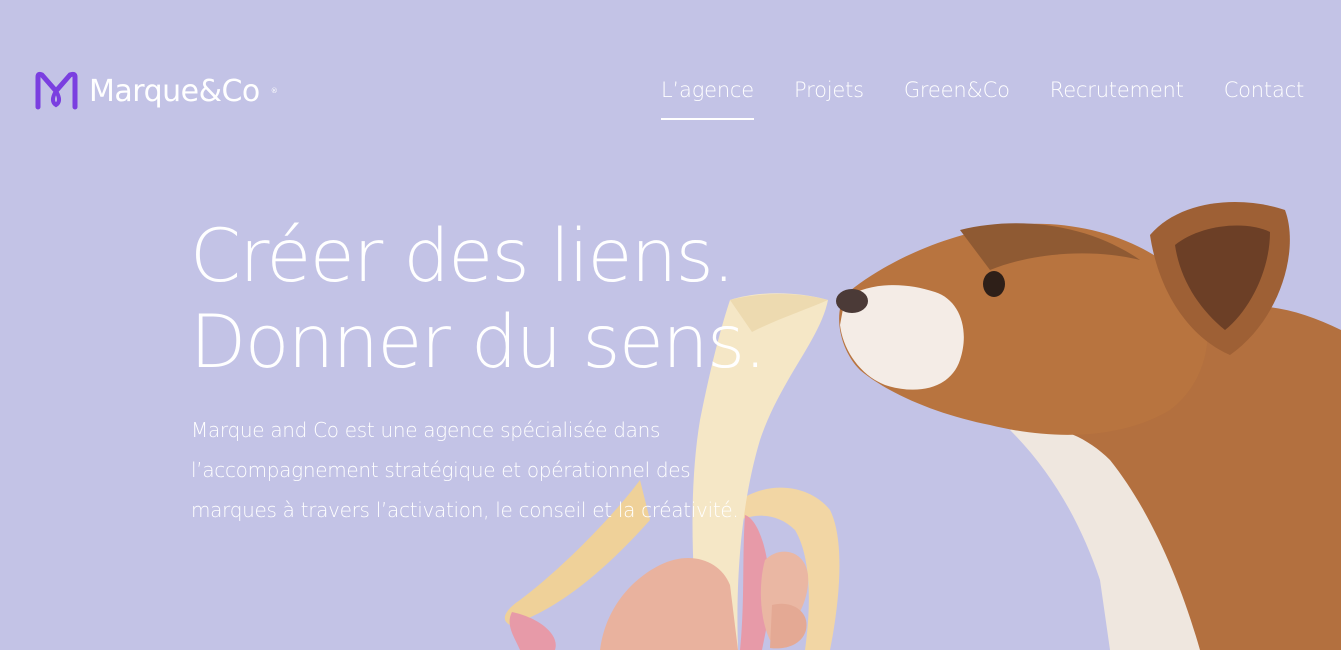 Image resolution: width=1341 pixels, height=650 pixels. I want to click on nav-item-agence: L’agence, so click(707, 99).